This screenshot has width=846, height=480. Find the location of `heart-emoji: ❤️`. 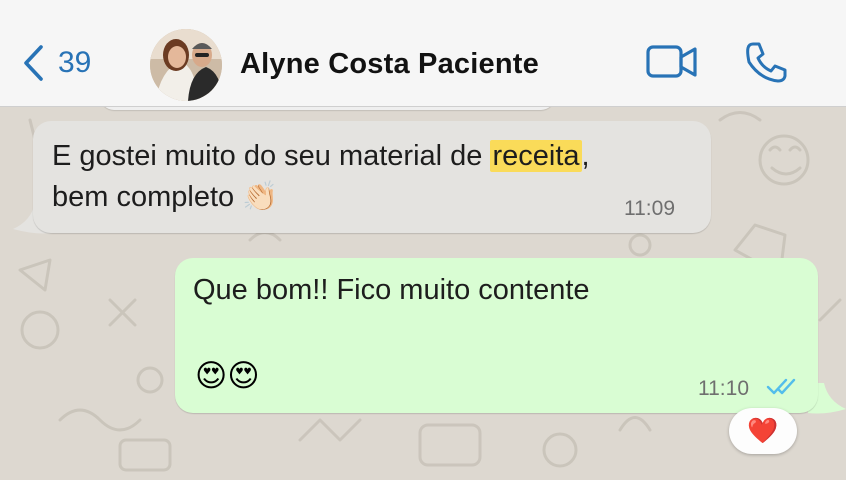

heart-emoji: ❤️ is located at coordinates (763, 430).